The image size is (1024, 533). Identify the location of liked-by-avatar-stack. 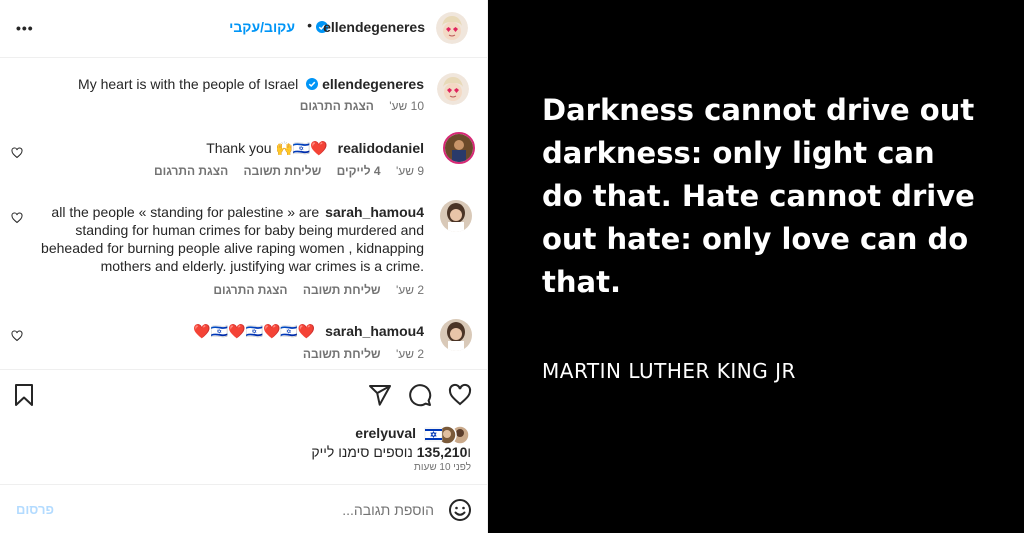
(447, 435).